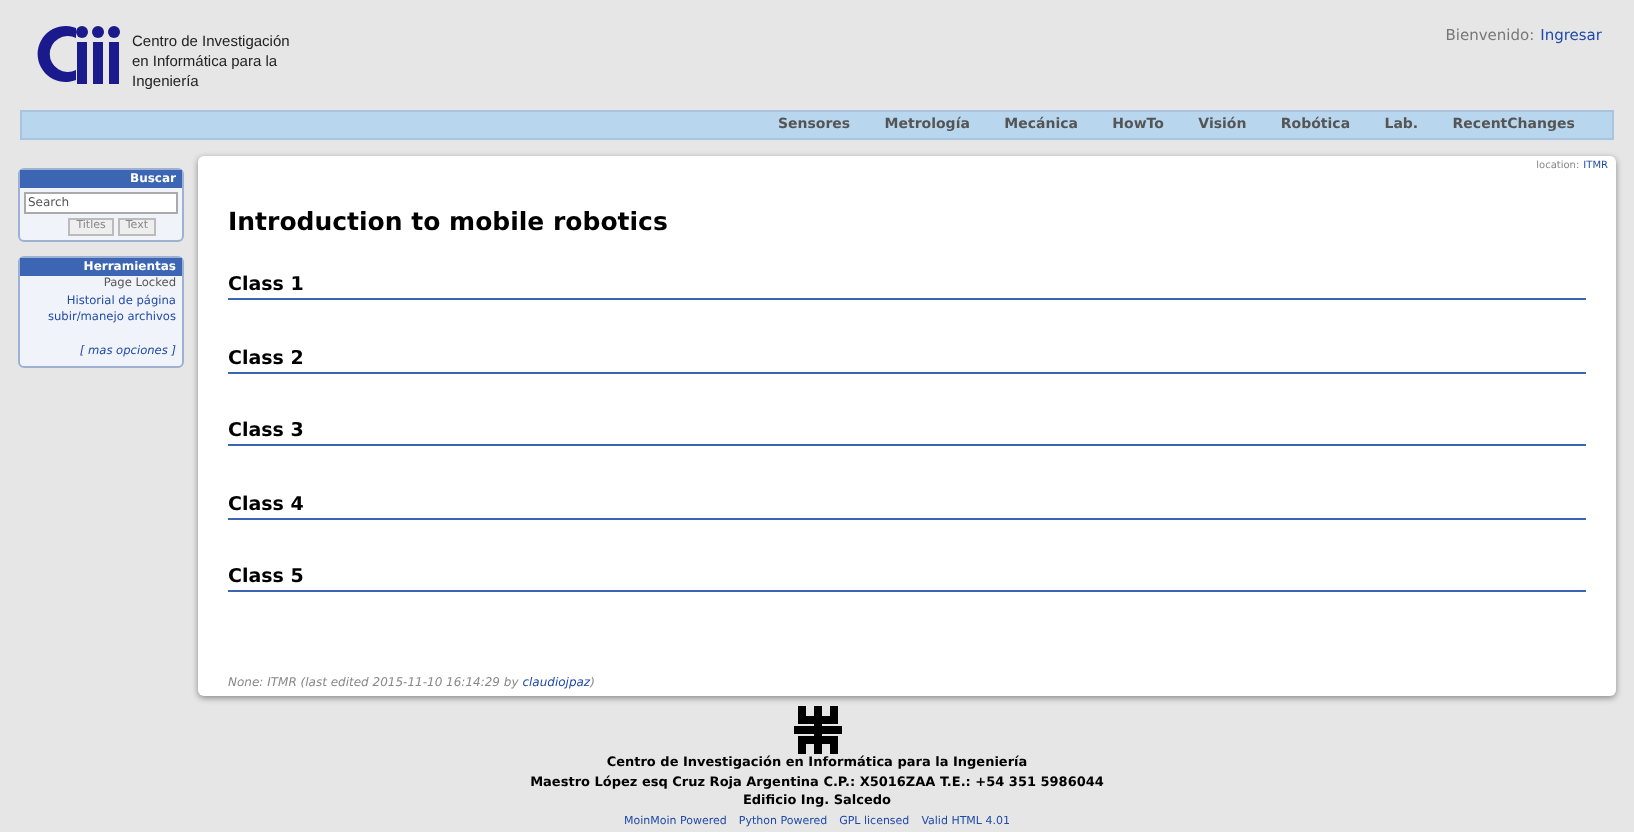 The width and height of the screenshot is (1634, 832). What do you see at coordinates (907, 578) in the screenshot?
I see `section-heading: Class 5` at bounding box center [907, 578].